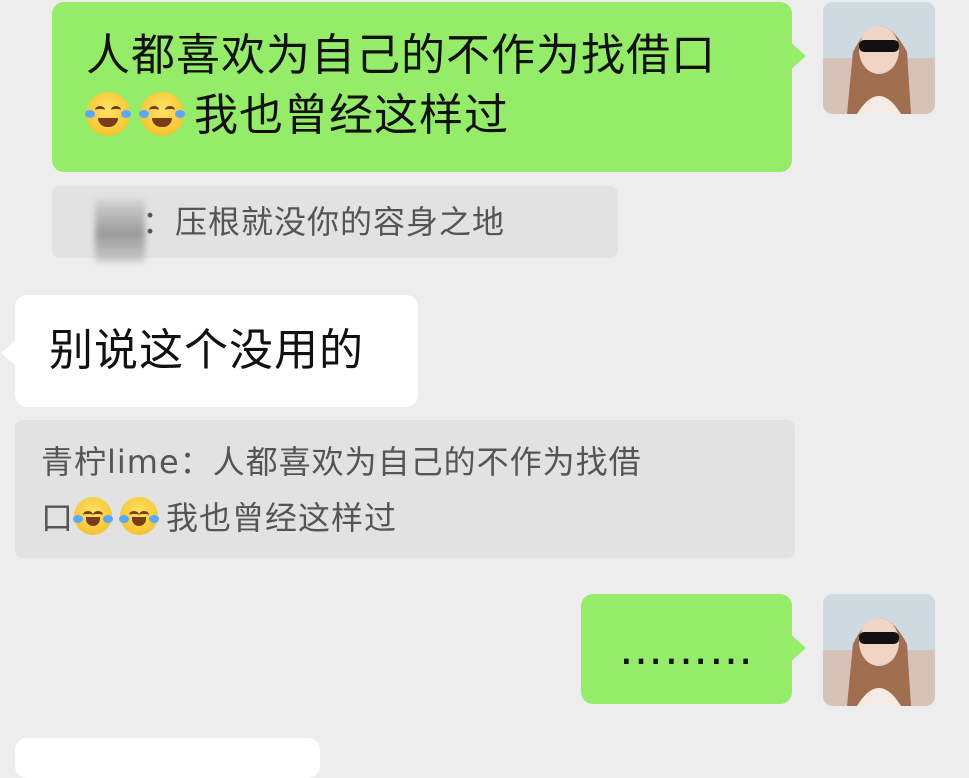 Image resolution: width=969 pixels, height=778 pixels. Describe the element at coordinates (351, 115) in the screenshot. I see `message-text: 我也曾经这样过` at that location.